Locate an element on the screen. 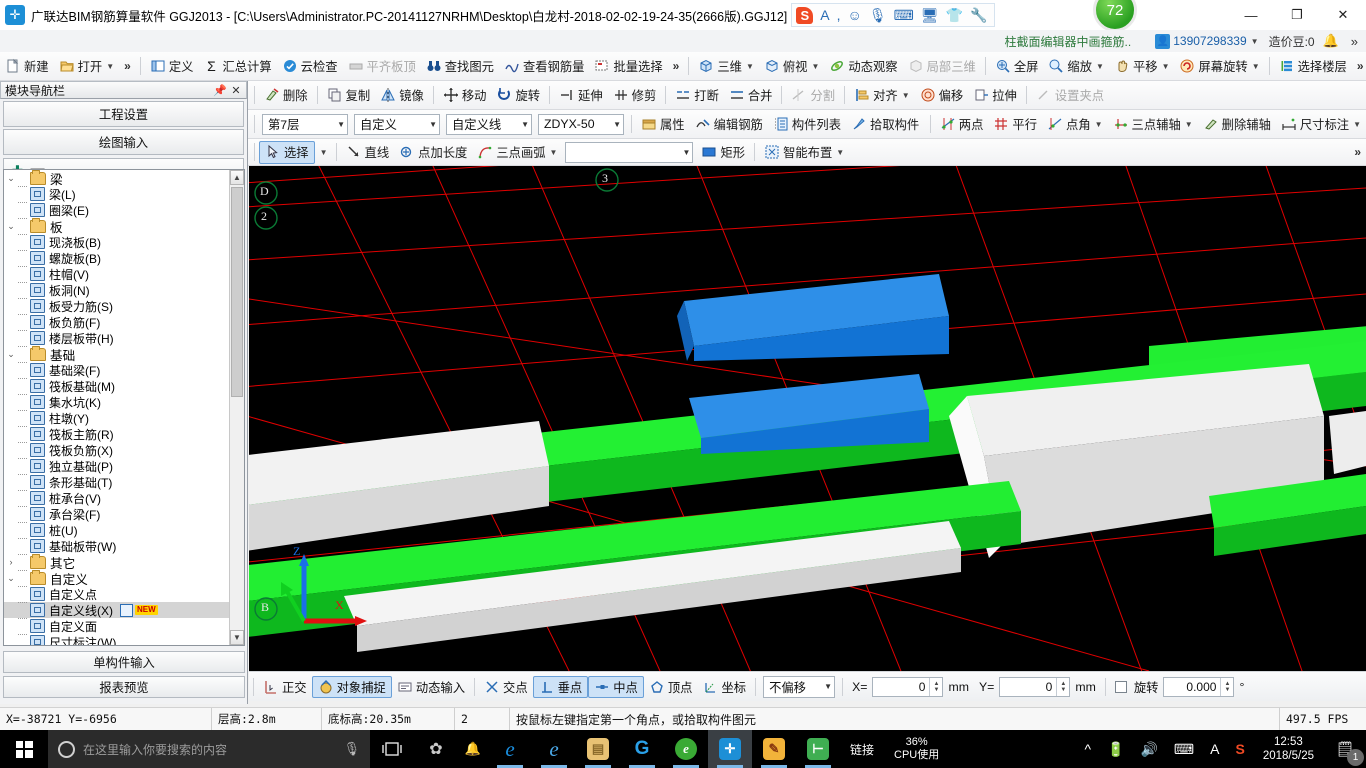 The height and width of the screenshot is (768, 1366). arc-option-select: ▼ is located at coordinates (629, 152).